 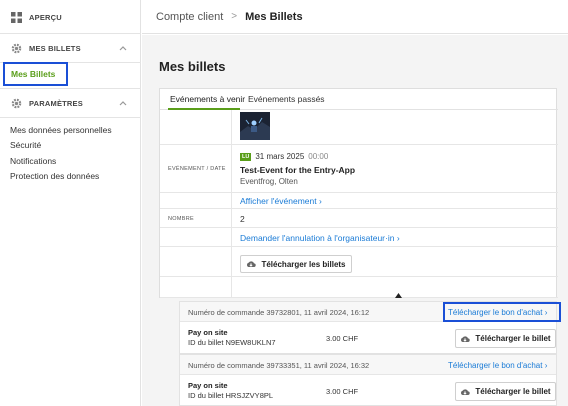 I want to click on sidebar-section-settings-label: PARAMÈTRES, so click(x=56, y=103).